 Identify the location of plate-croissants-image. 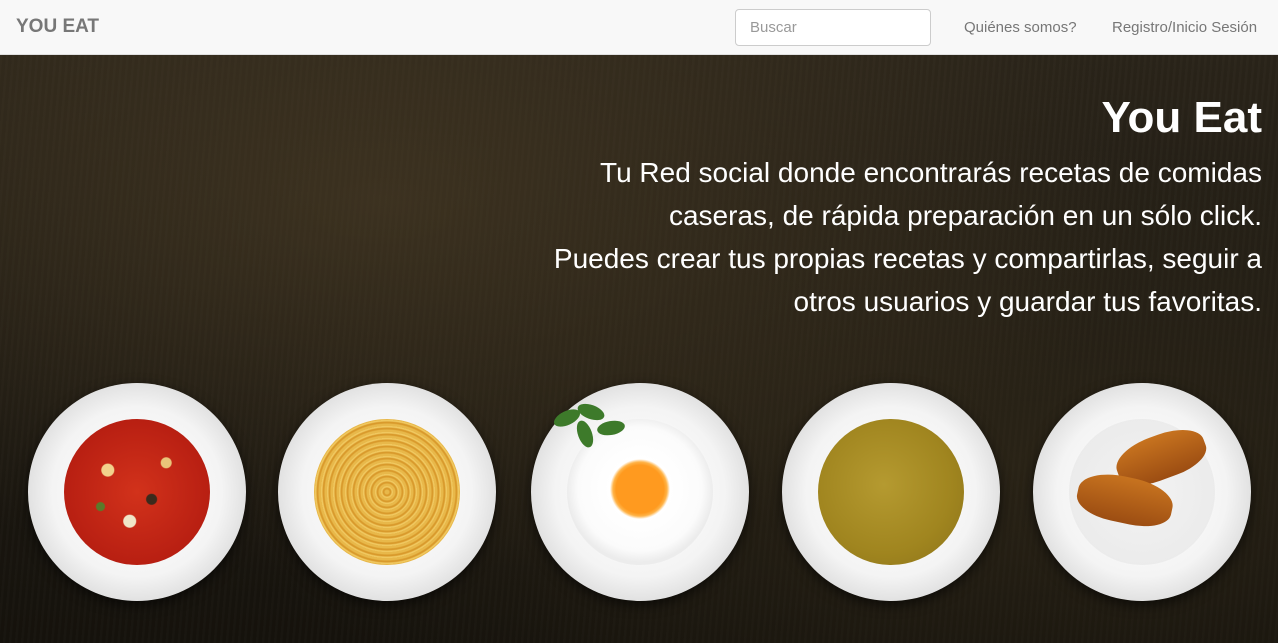
(1142, 492).